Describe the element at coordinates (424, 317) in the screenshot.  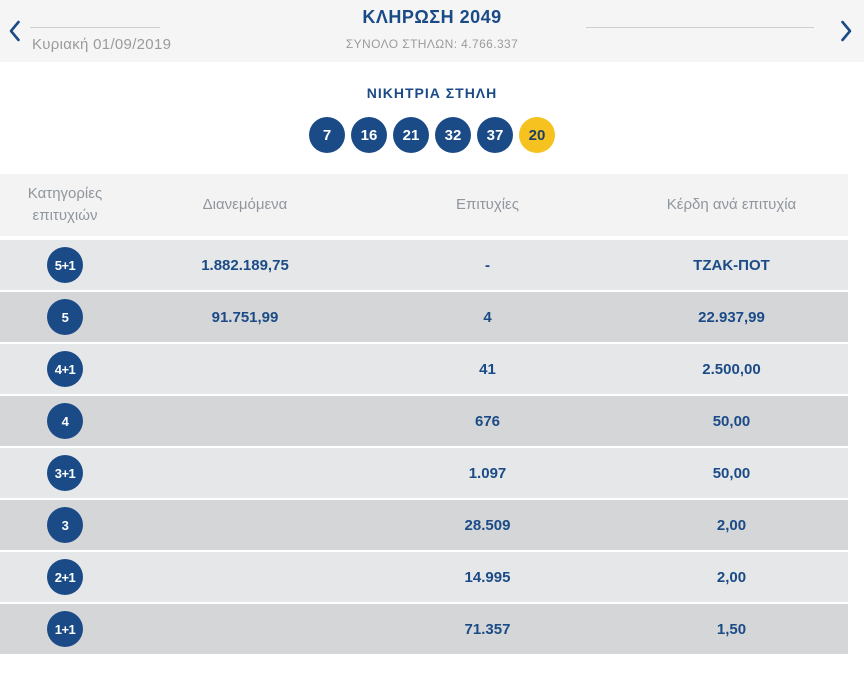
I see `table-row: 5 91.751,99 4 22.937,99` at that location.